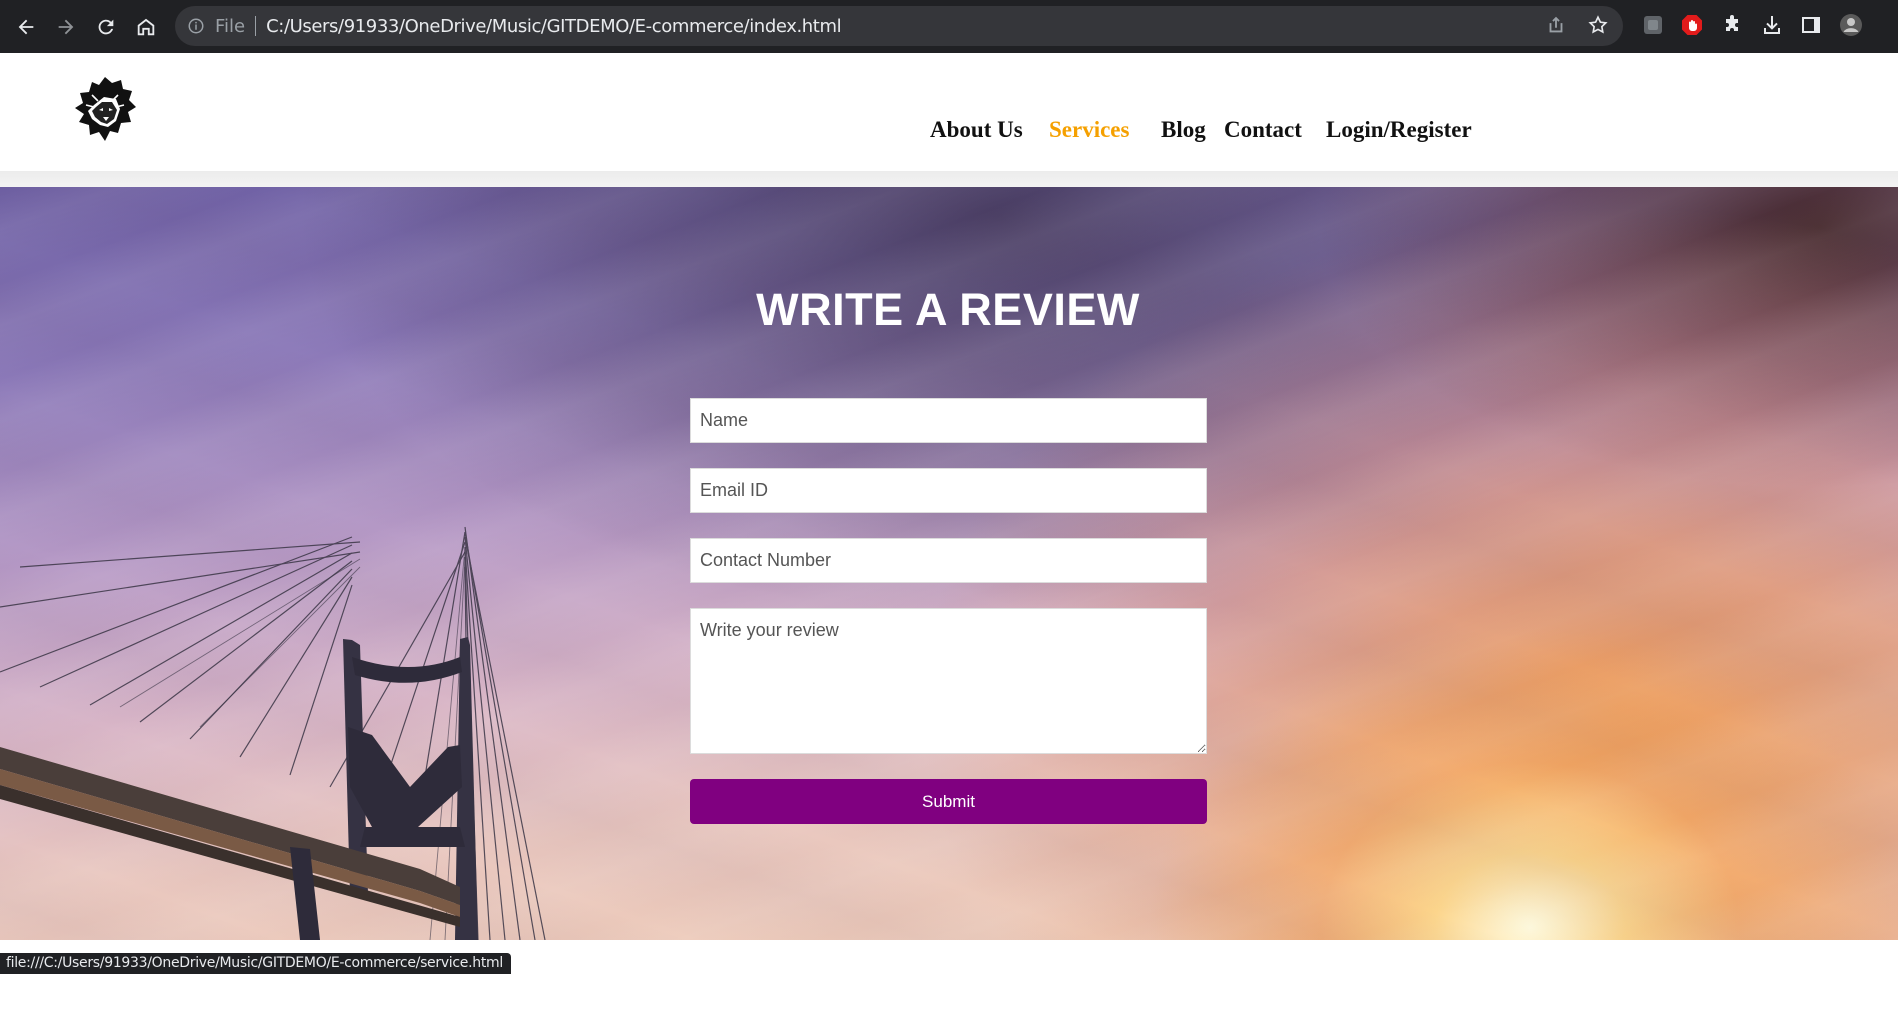 The width and height of the screenshot is (1898, 1027). I want to click on profile-avatar-icon, so click(1851, 25).